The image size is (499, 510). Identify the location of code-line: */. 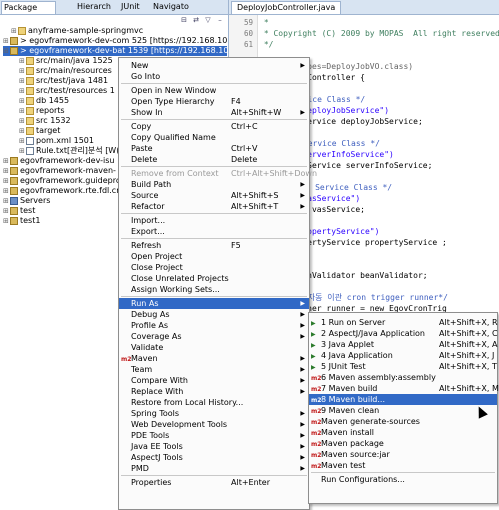
(266, 44).